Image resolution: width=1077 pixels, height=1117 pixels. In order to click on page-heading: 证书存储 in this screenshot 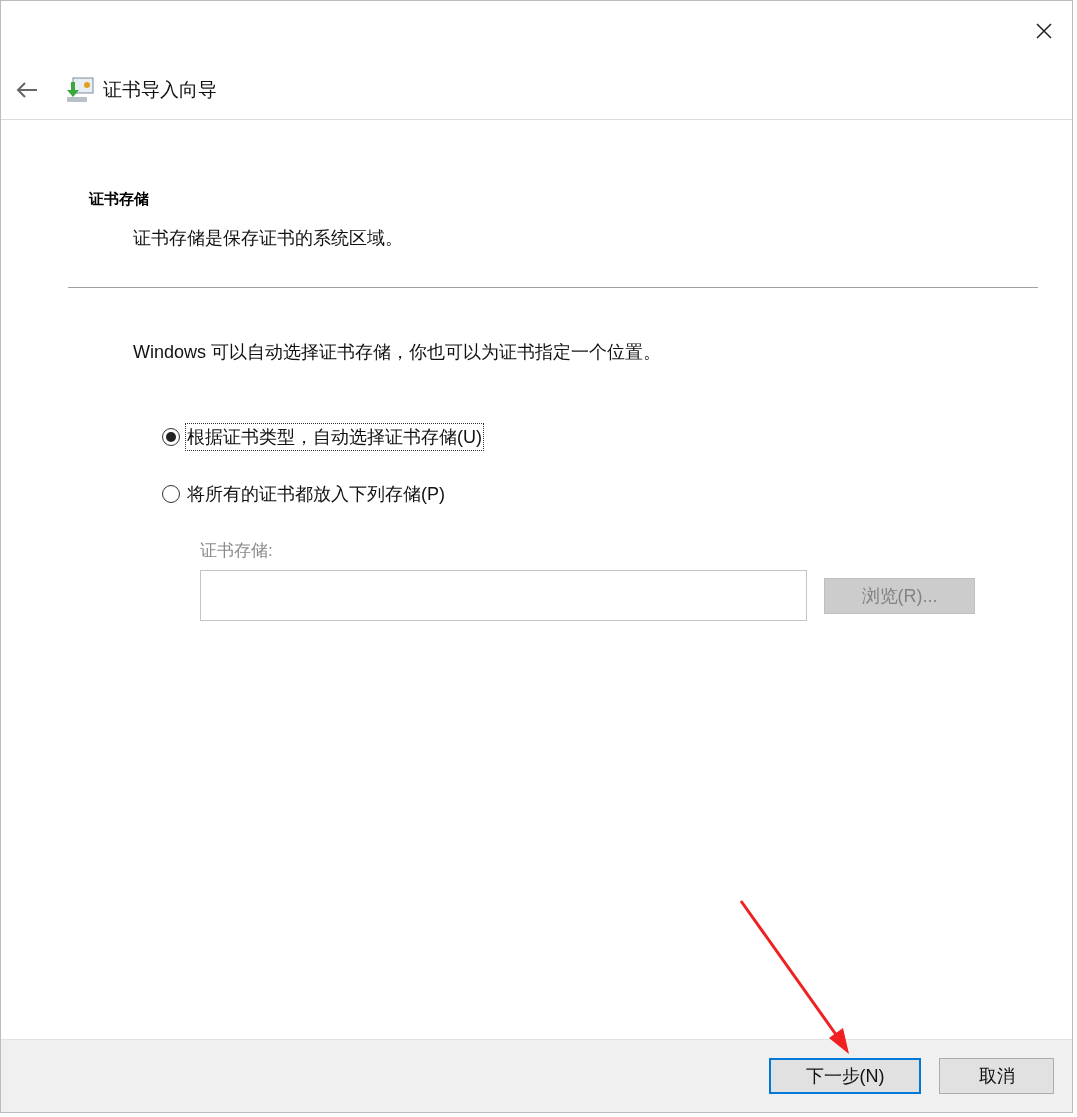, I will do `click(119, 199)`.